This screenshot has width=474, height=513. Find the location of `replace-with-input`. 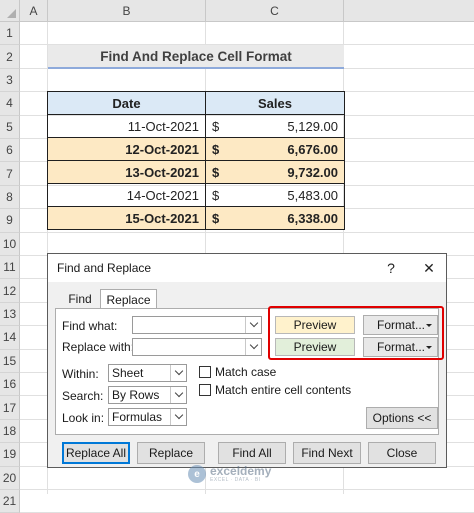

replace-with-input is located at coordinates (197, 347).